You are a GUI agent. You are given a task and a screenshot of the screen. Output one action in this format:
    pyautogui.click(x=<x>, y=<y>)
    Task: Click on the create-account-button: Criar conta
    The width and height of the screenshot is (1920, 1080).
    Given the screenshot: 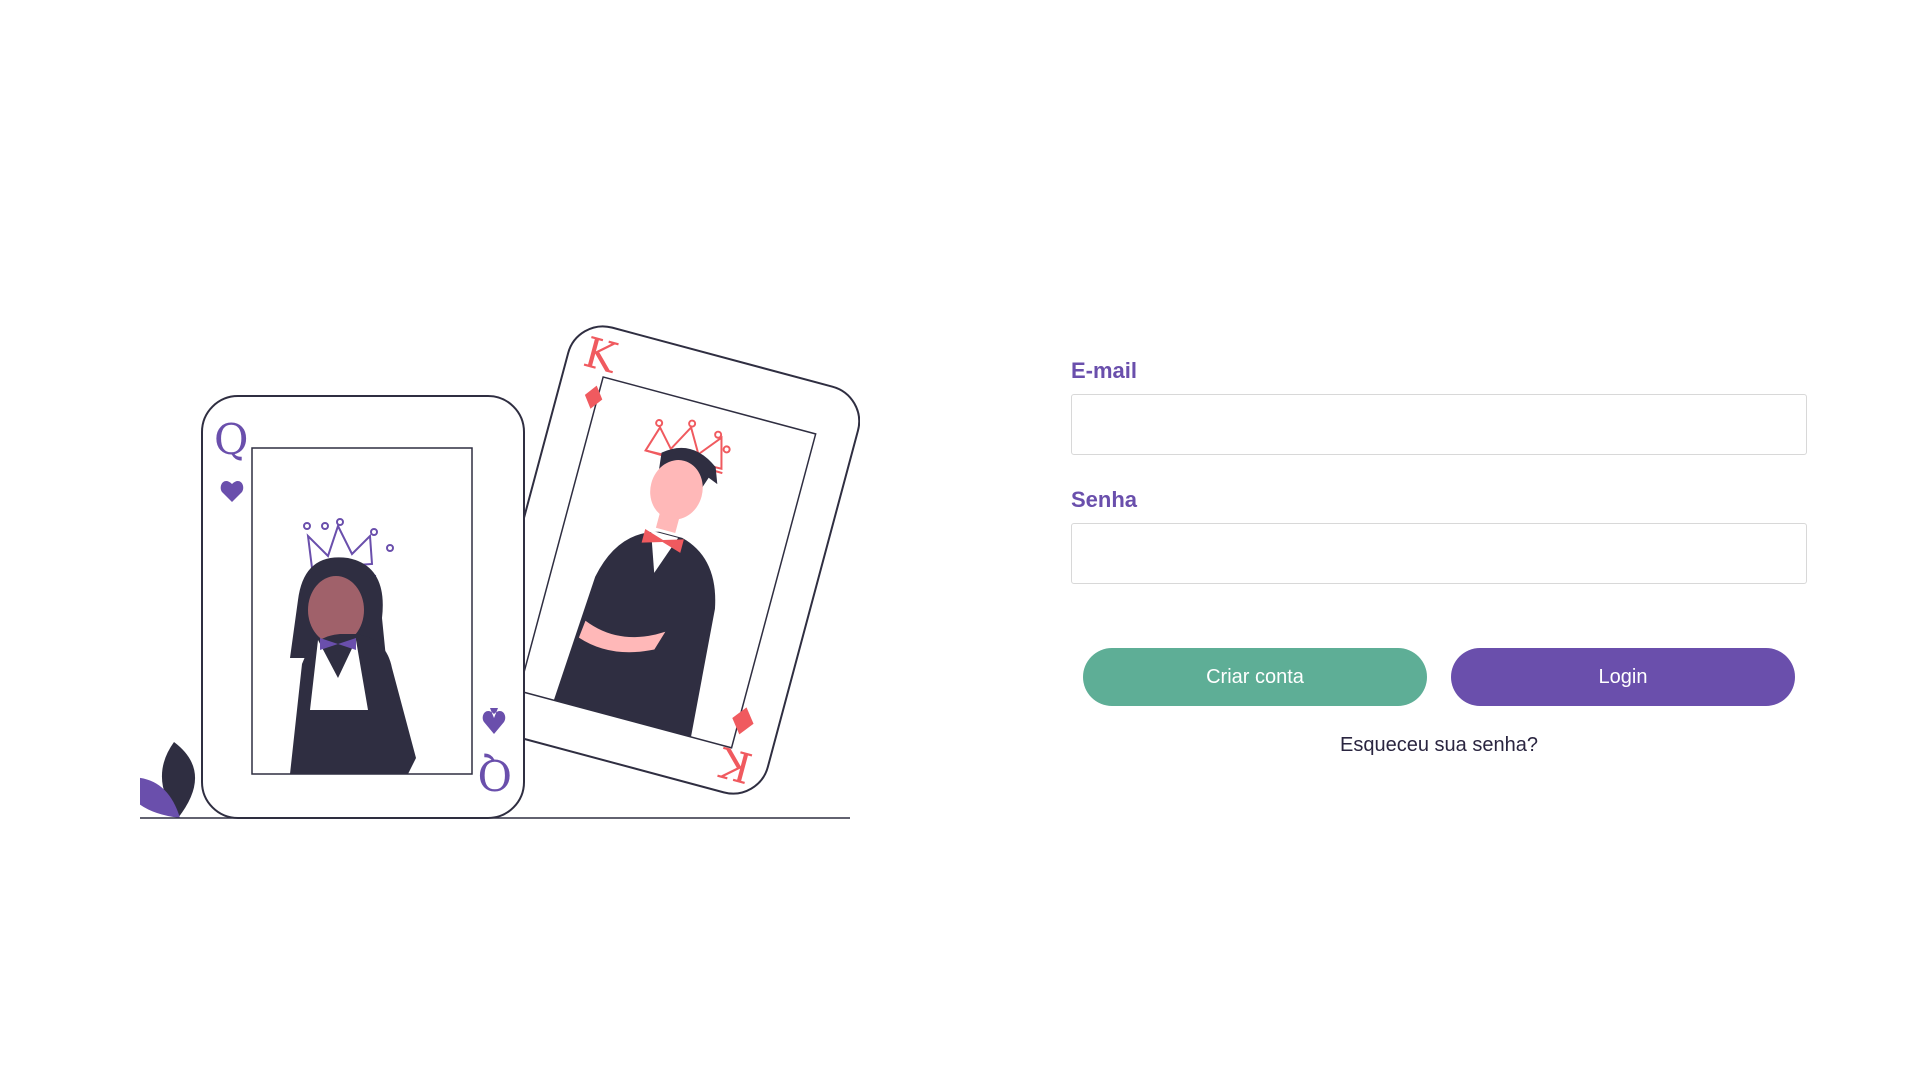 What is the action you would take?
    pyautogui.click(x=1255, y=677)
    